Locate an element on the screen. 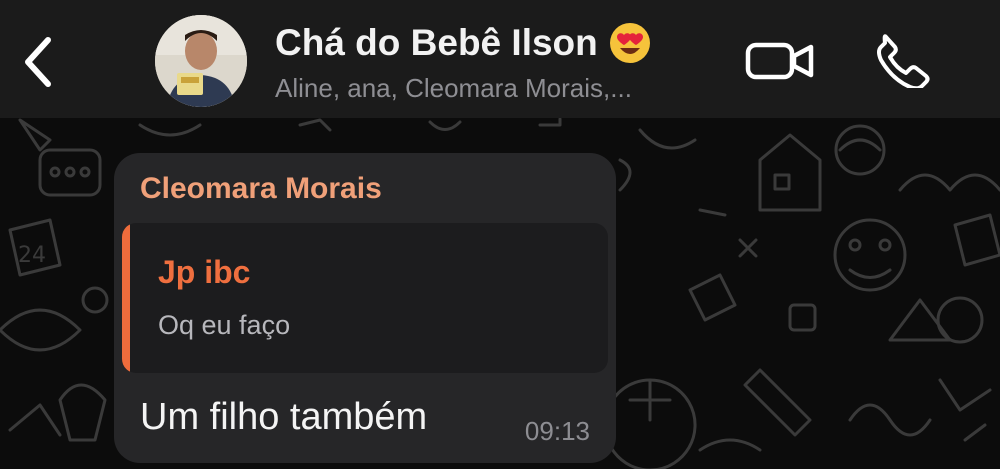 The height and width of the screenshot is (469, 1000). group-avatar is located at coordinates (201, 61).